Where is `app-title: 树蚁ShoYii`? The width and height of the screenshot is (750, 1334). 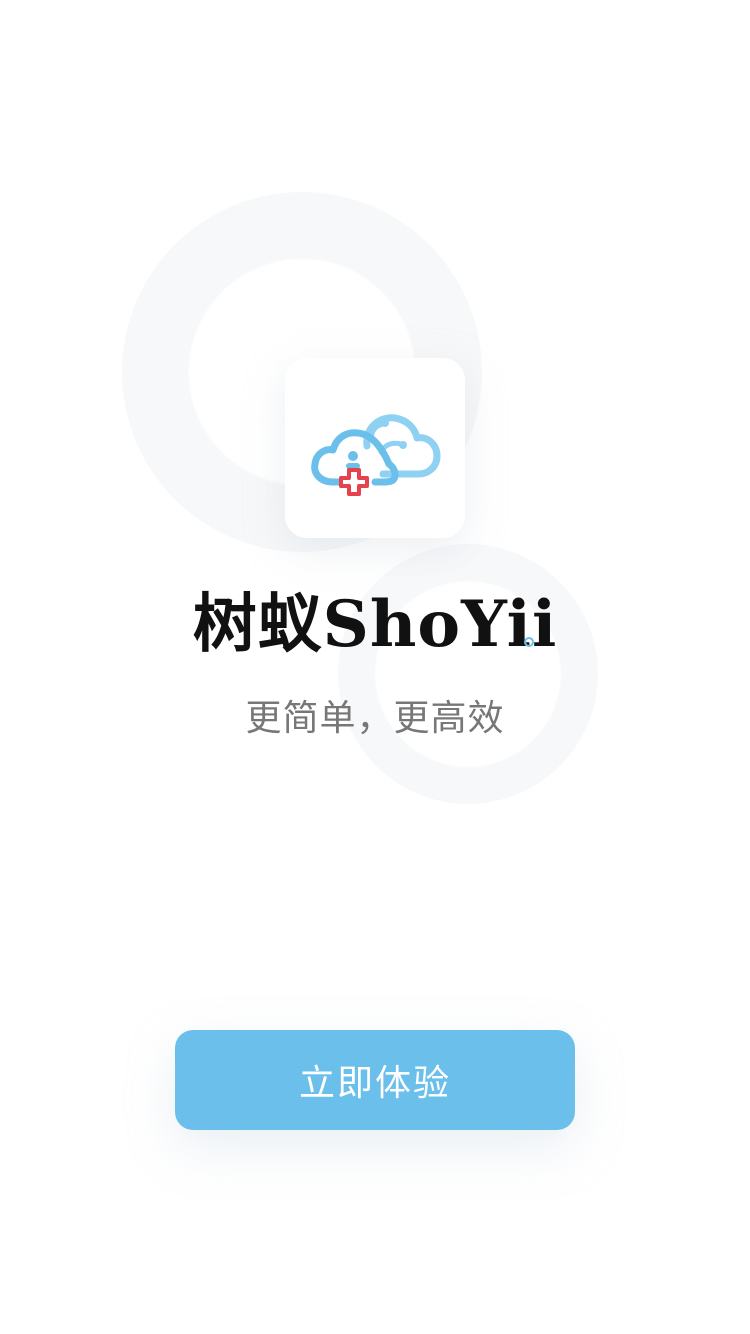 app-title: 树蚁ShoYii is located at coordinates (375, 624).